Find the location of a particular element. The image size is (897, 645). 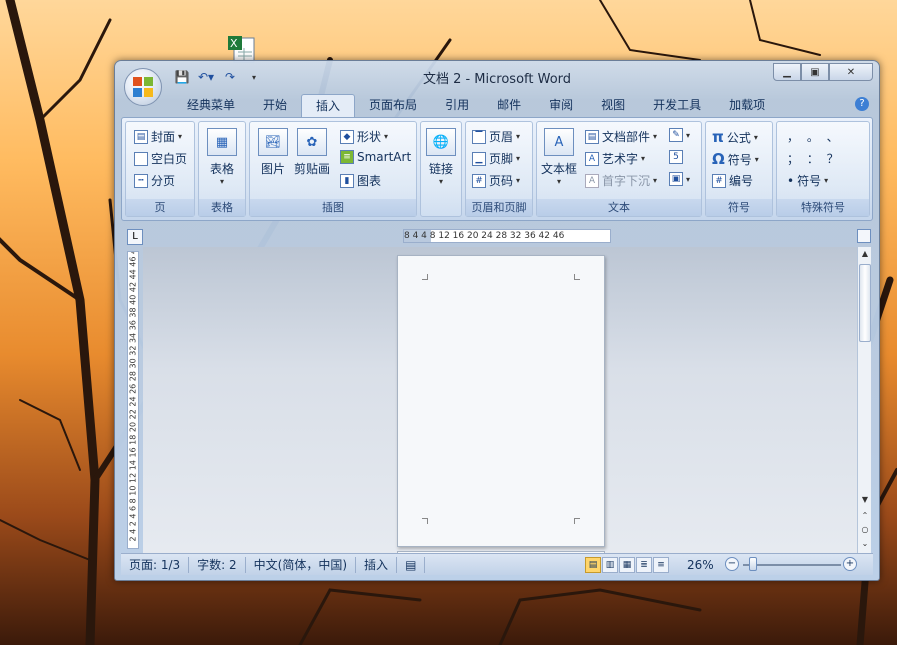

tab-home: 开始 is located at coordinates (275, 106).